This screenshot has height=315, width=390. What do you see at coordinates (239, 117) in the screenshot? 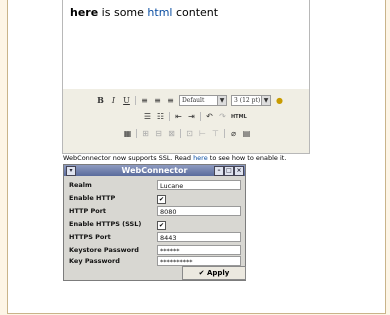
I see `html-button: HTML` at bounding box center [239, 117].